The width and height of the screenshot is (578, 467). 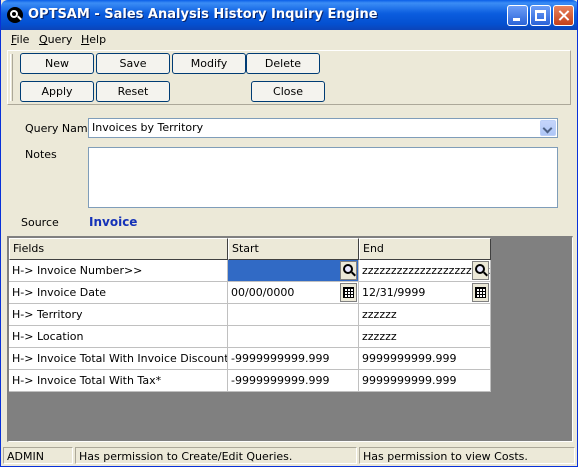 I want to click on close-button: Close, so click(x=288, y=91).